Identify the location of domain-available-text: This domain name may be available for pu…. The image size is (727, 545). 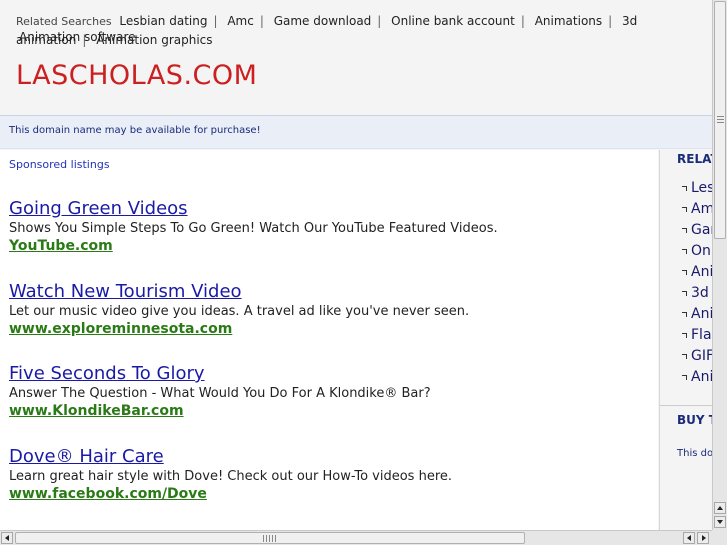
(135, 130).